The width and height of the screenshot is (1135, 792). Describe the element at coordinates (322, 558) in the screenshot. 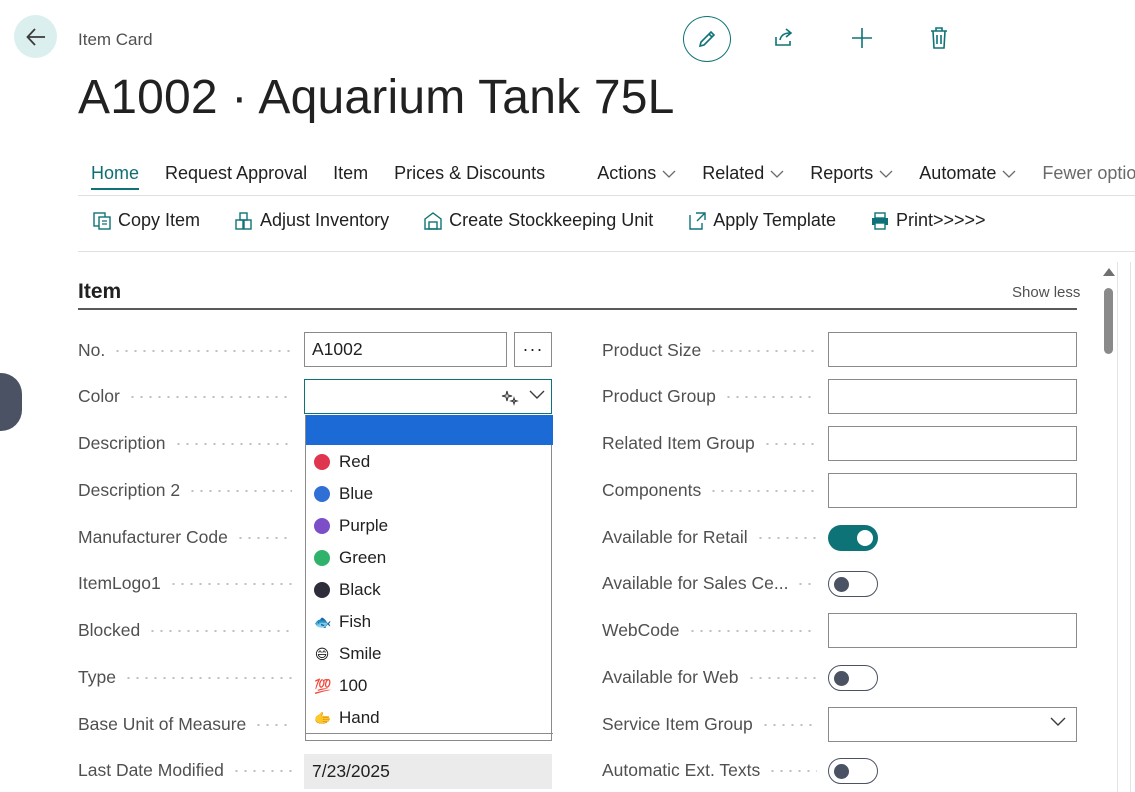

I see `green-circle-icon` at that location.